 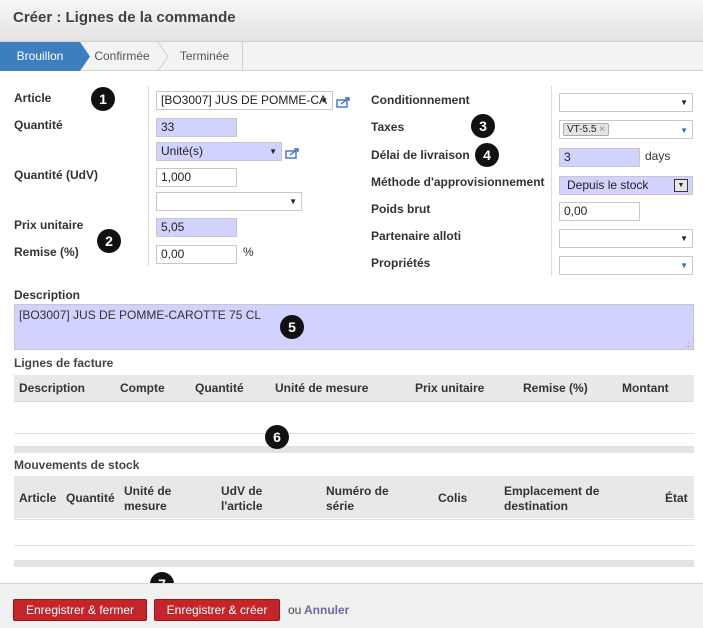 I want to click on marker-3: 3, so click(x=483, y=126).